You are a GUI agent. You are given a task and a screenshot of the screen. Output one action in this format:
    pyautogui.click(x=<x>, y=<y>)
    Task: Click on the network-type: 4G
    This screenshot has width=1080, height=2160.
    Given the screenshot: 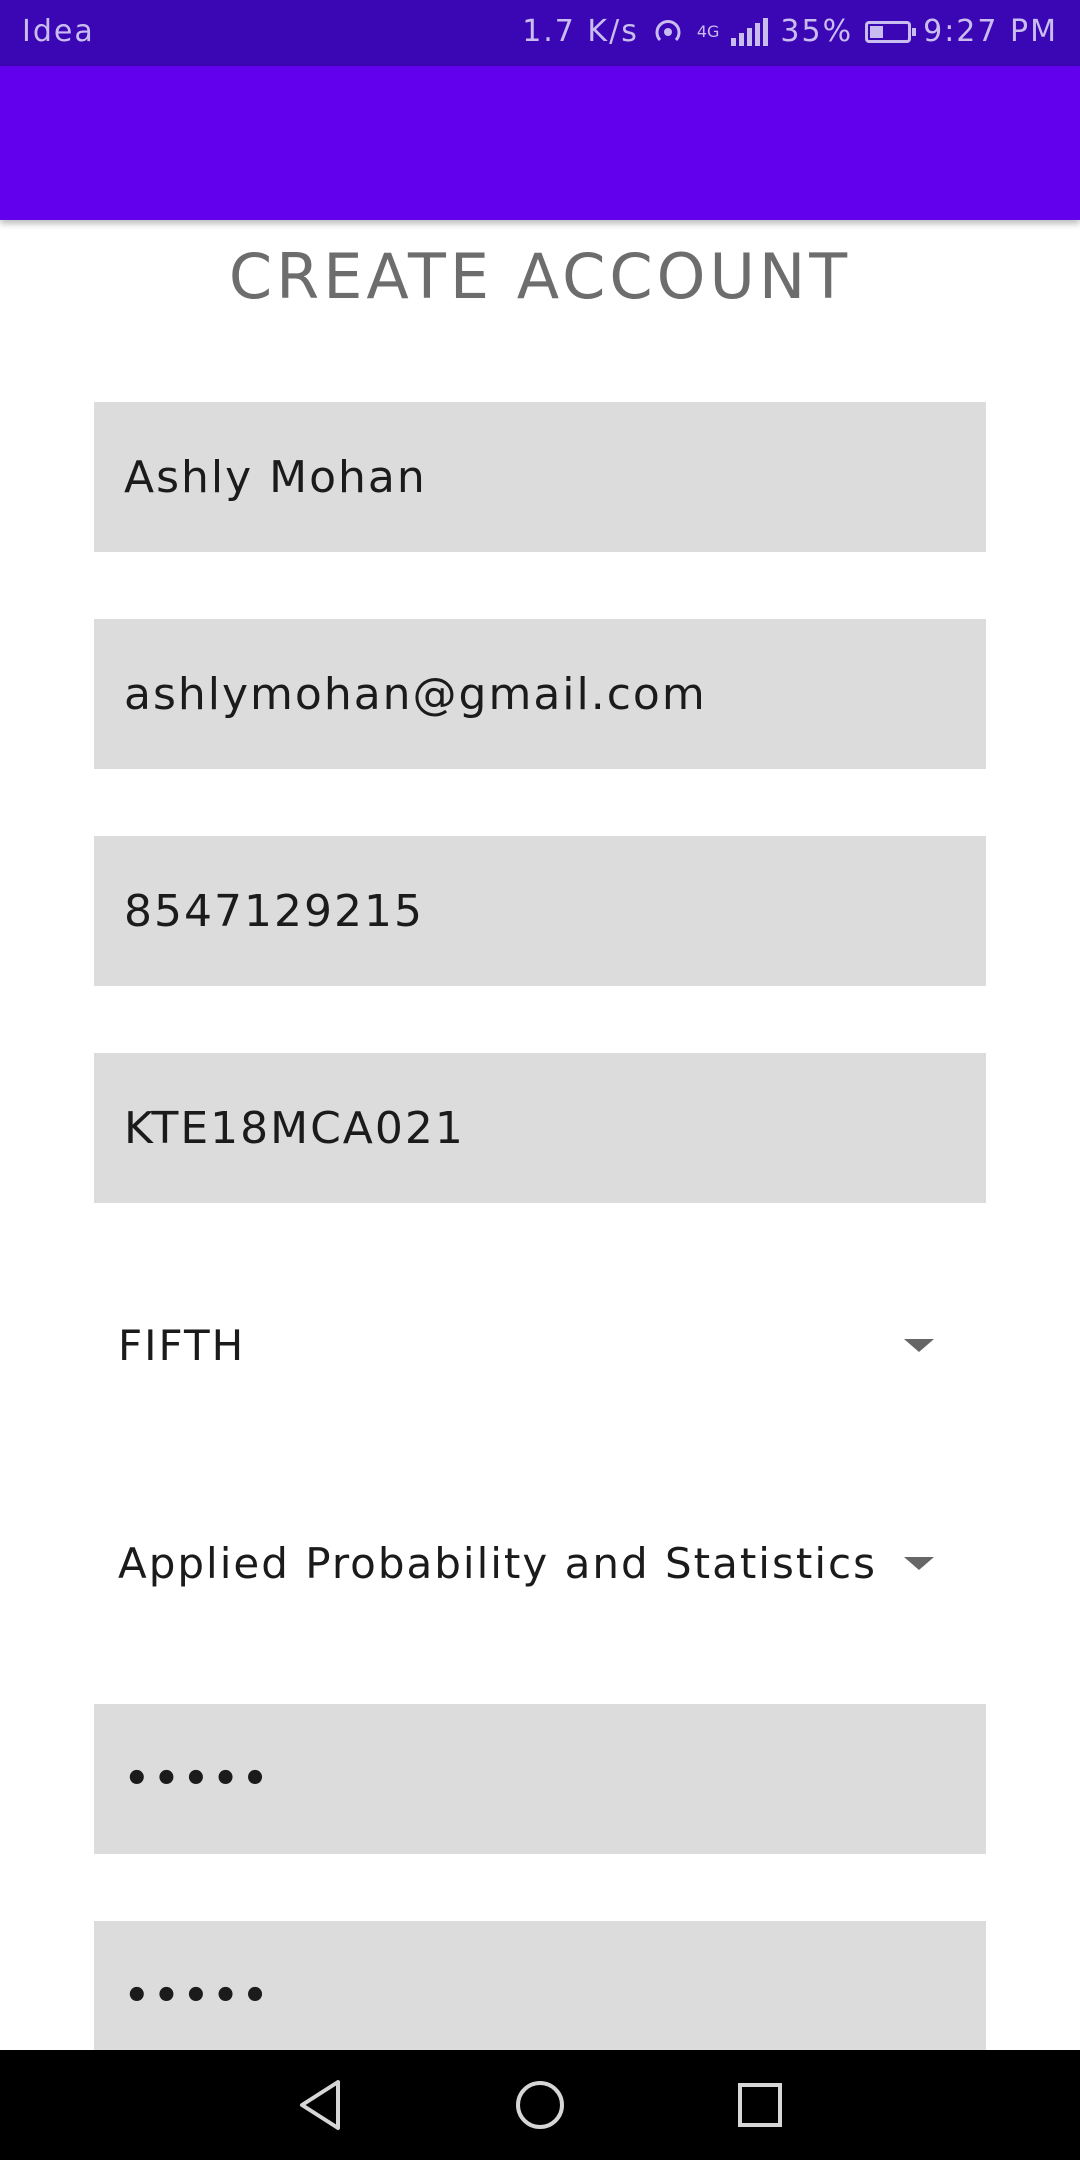 What is the action you would take?
    pyautogui.click(x=708, y=31)
    